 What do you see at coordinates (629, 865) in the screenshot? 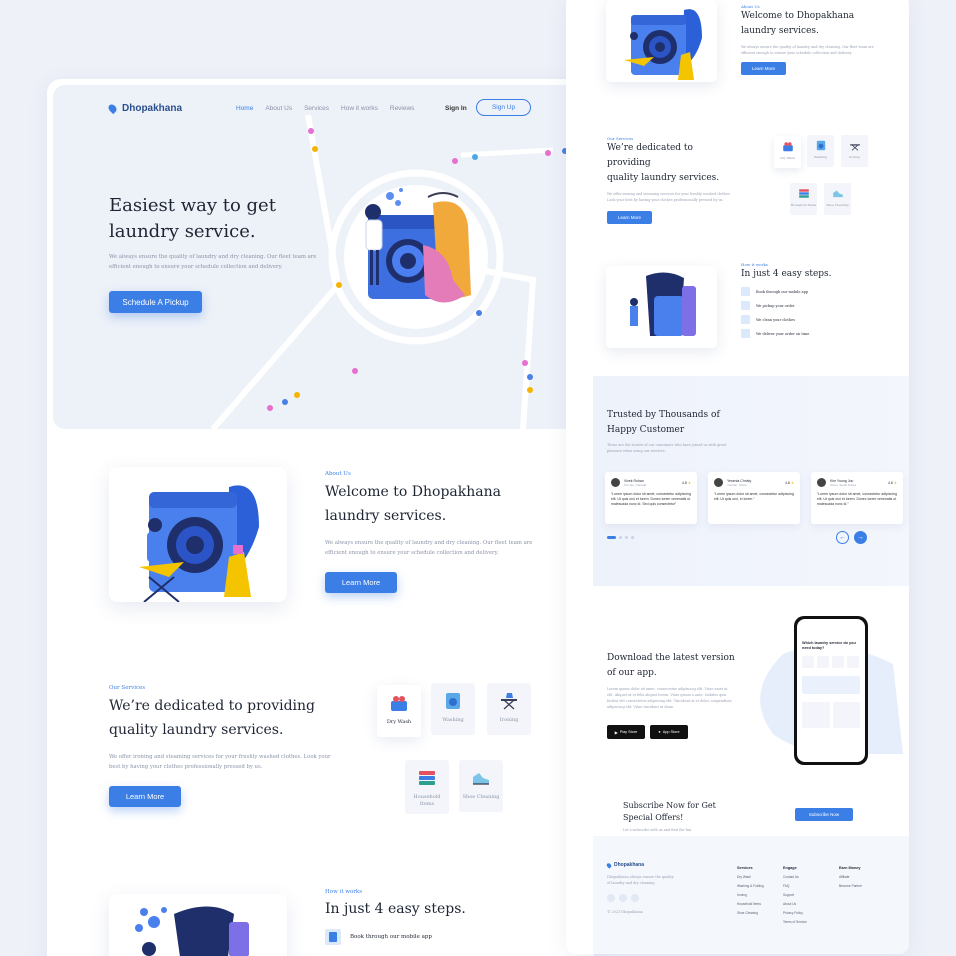
I see `footer-brand-name: Dhopakhana` at bounding box center [629, 865].